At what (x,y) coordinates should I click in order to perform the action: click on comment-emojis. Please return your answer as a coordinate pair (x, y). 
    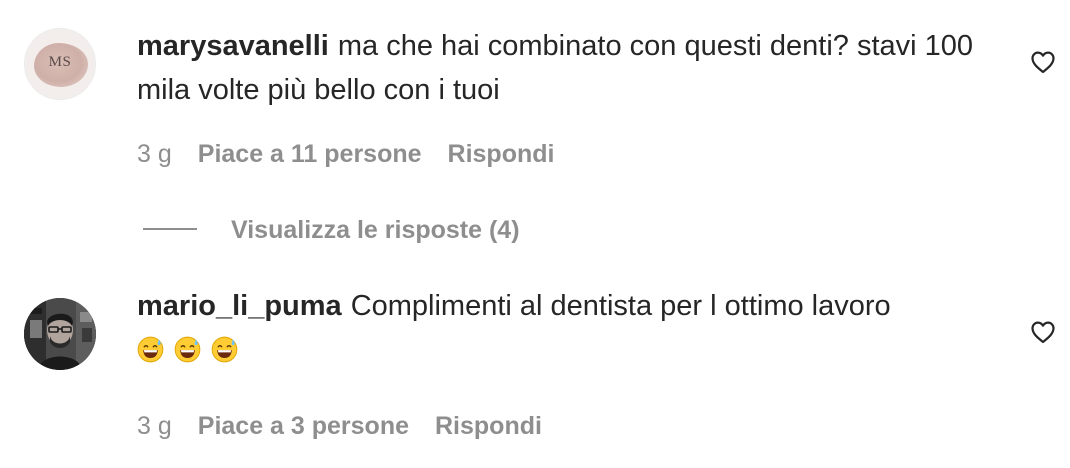
    Looking at the image, I should click on (188, 350).